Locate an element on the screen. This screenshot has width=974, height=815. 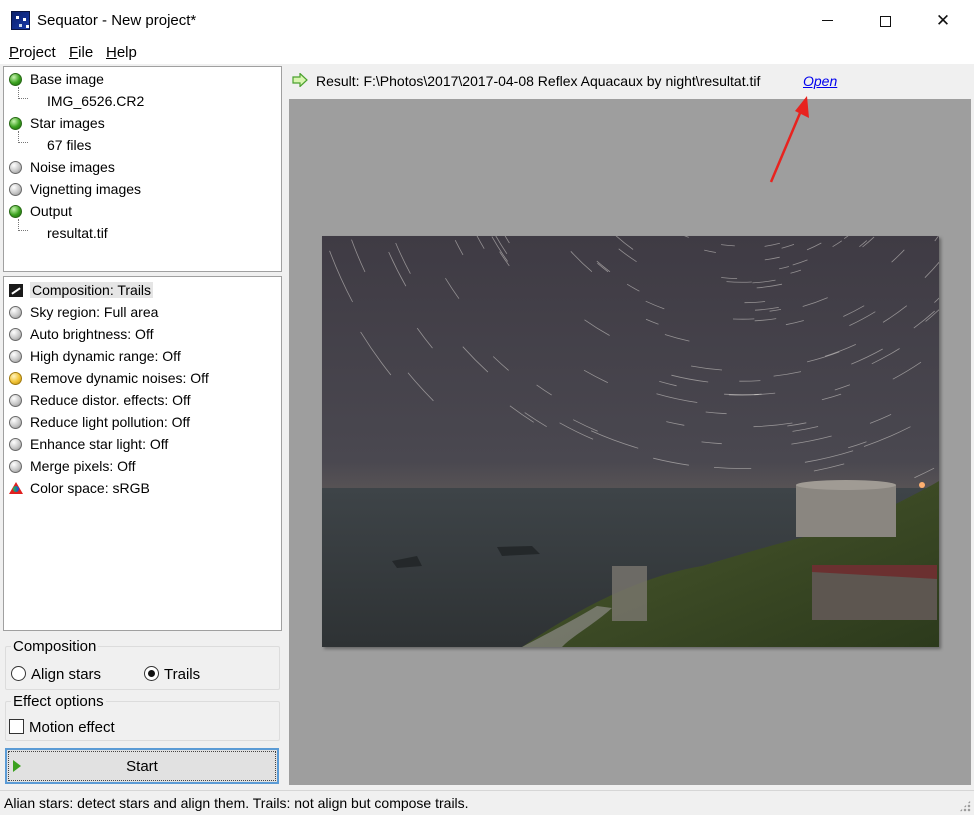
tree-item-label: Output is located at coordinates (51, 211).